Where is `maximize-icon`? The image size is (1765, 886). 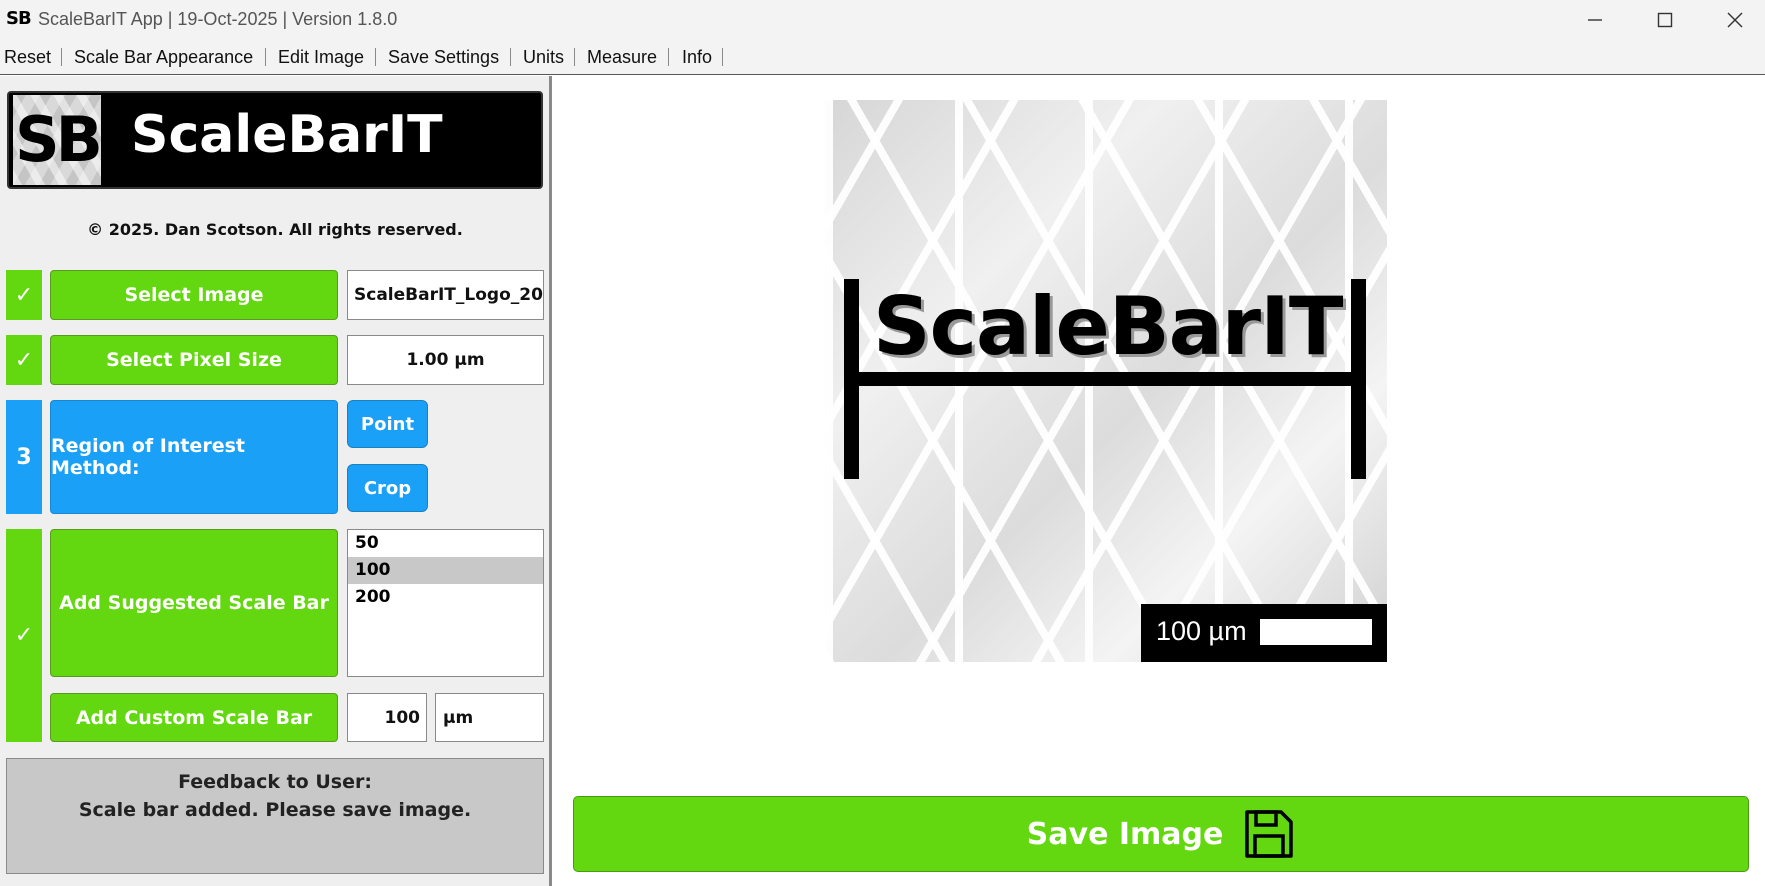 maximize-icon is located at coordinates (1665, 20).